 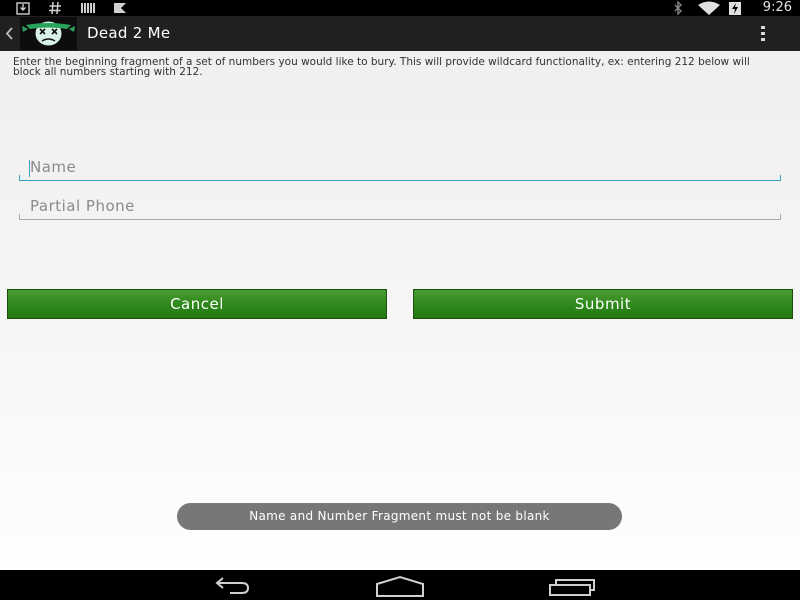 What do you see at coordinates (9, 33) in the screenshot?
I see `chevron-left-icon` at bounding box center [9, 33].